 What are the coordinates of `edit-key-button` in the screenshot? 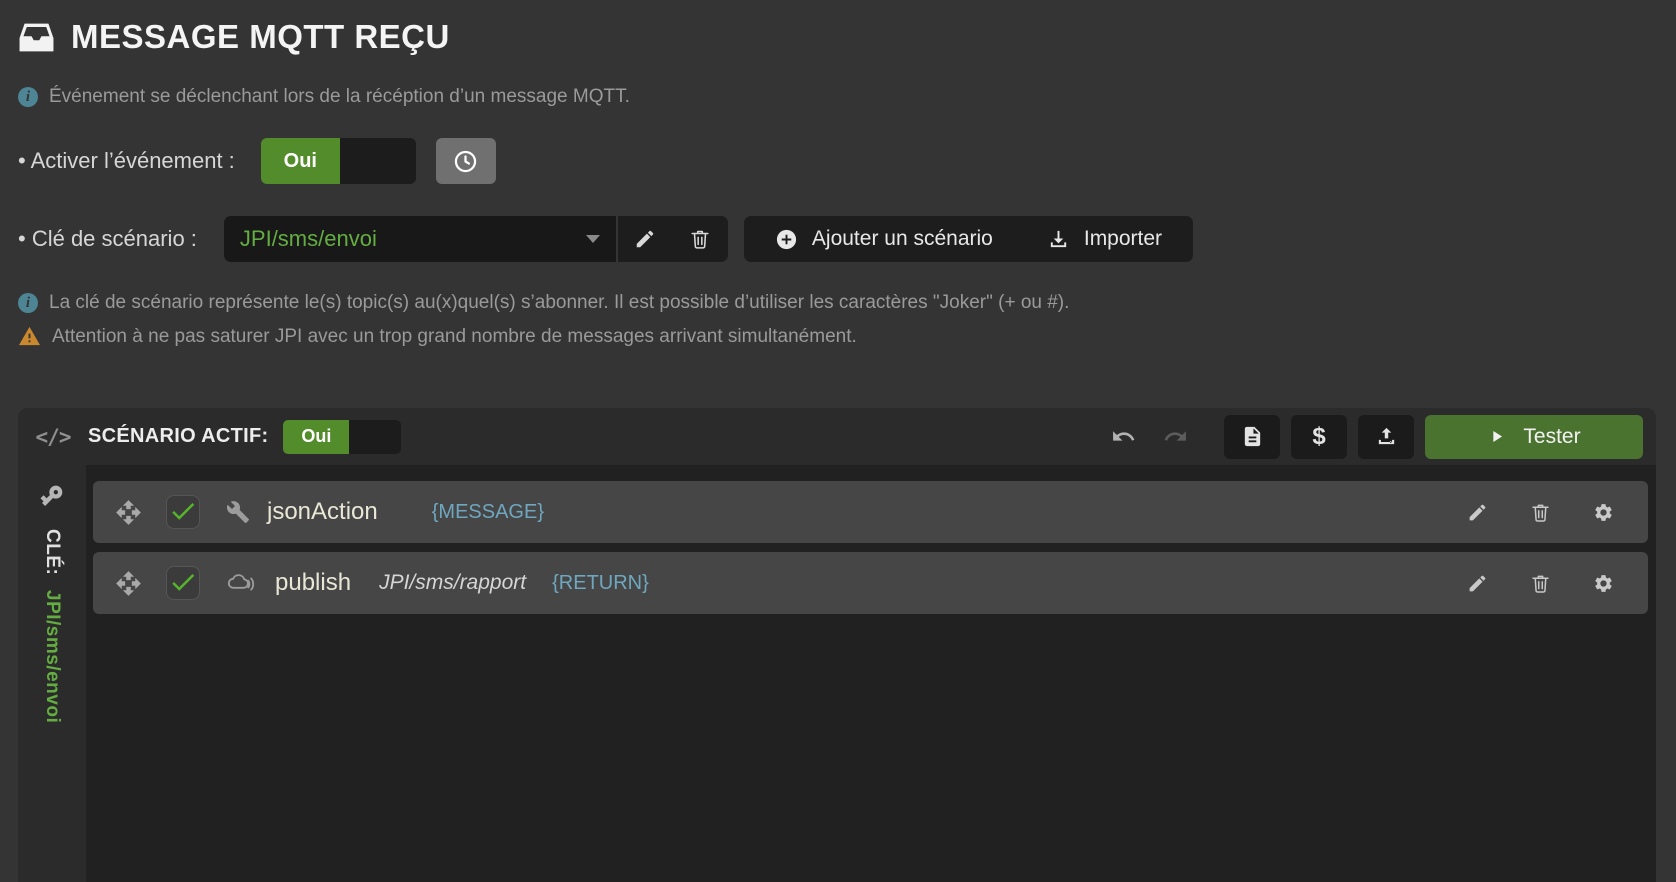 It's located at (645, 239).